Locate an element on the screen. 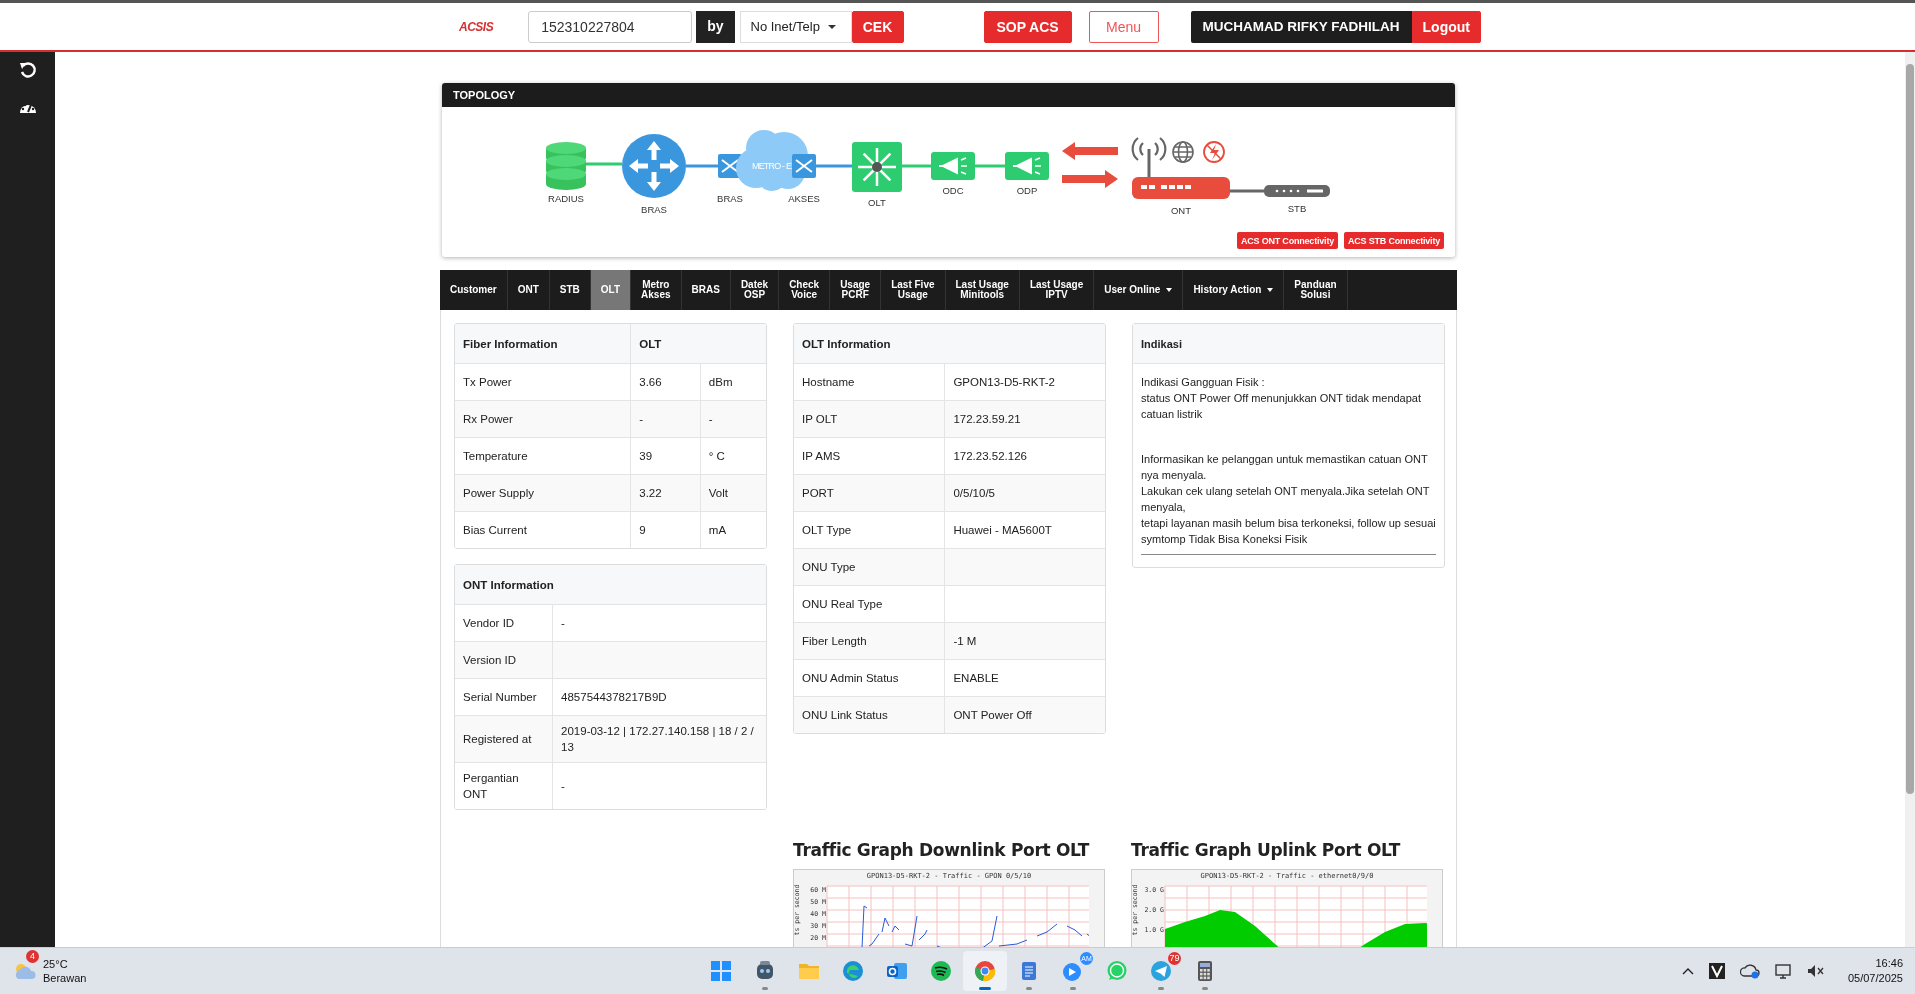 The image size is (1915, 994). database-icon is located at coordinates (566, 166).